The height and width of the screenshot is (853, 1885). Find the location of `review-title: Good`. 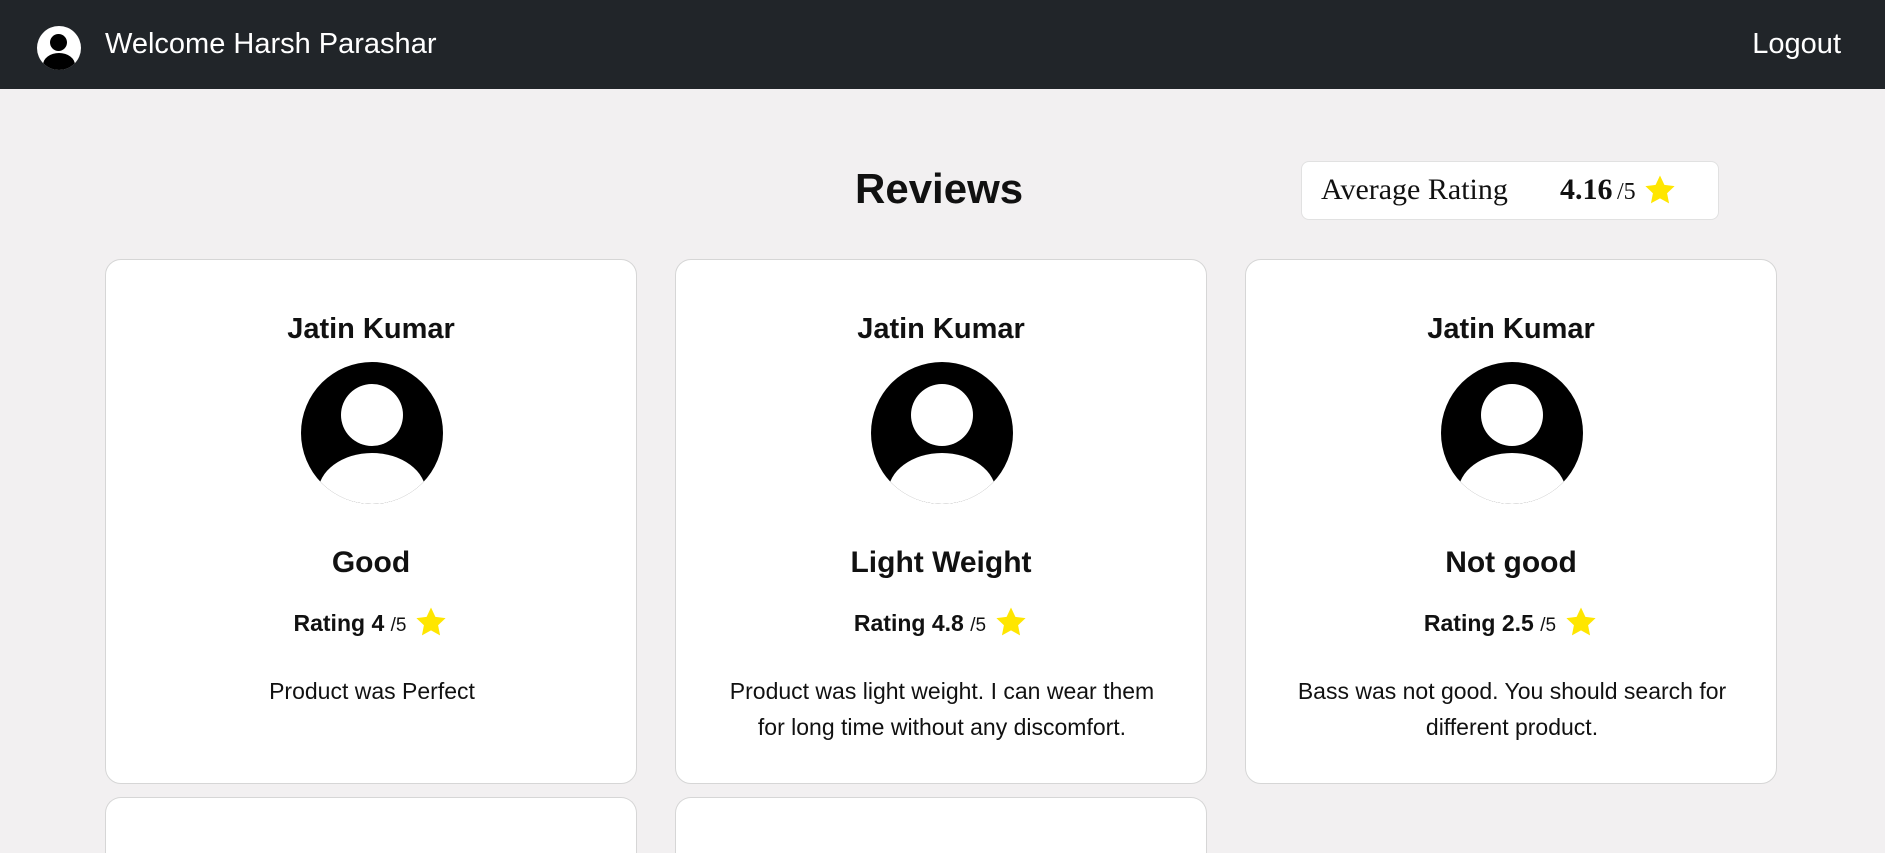

review-title: Good is located at coordinates (371, 562).